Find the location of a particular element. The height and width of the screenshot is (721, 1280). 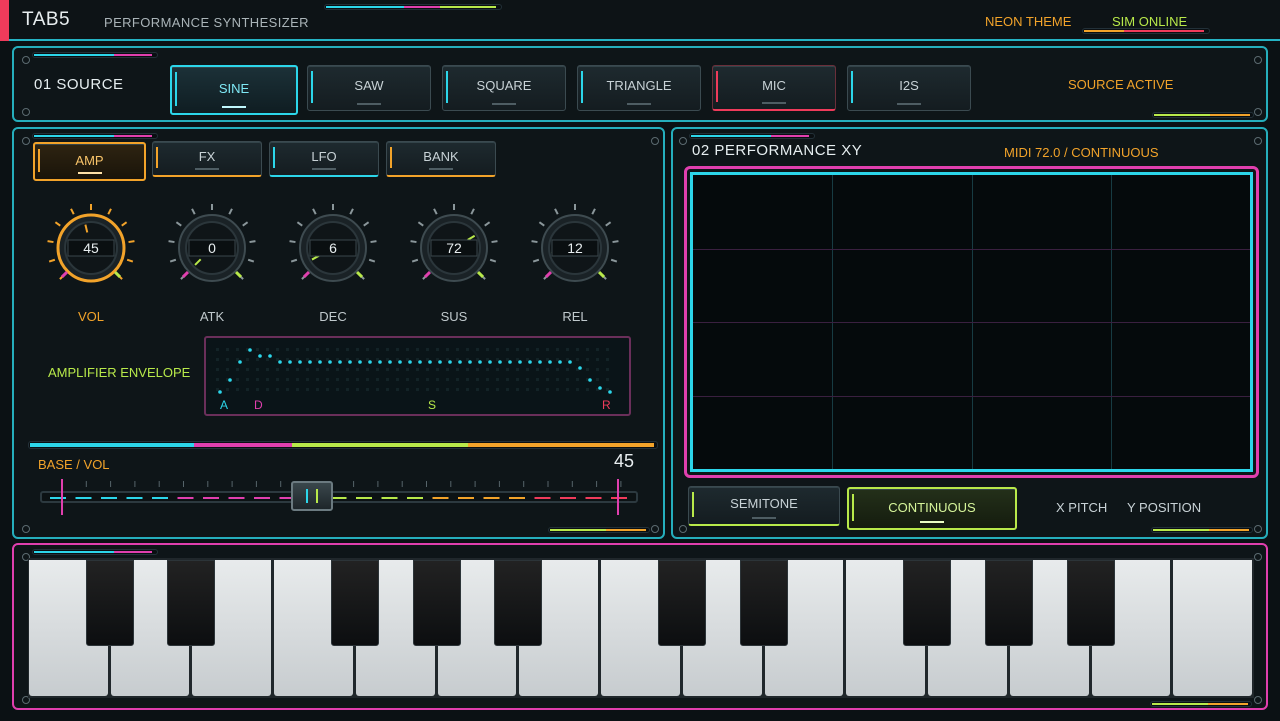

slider-thumb is located at coordinates (312, 496).